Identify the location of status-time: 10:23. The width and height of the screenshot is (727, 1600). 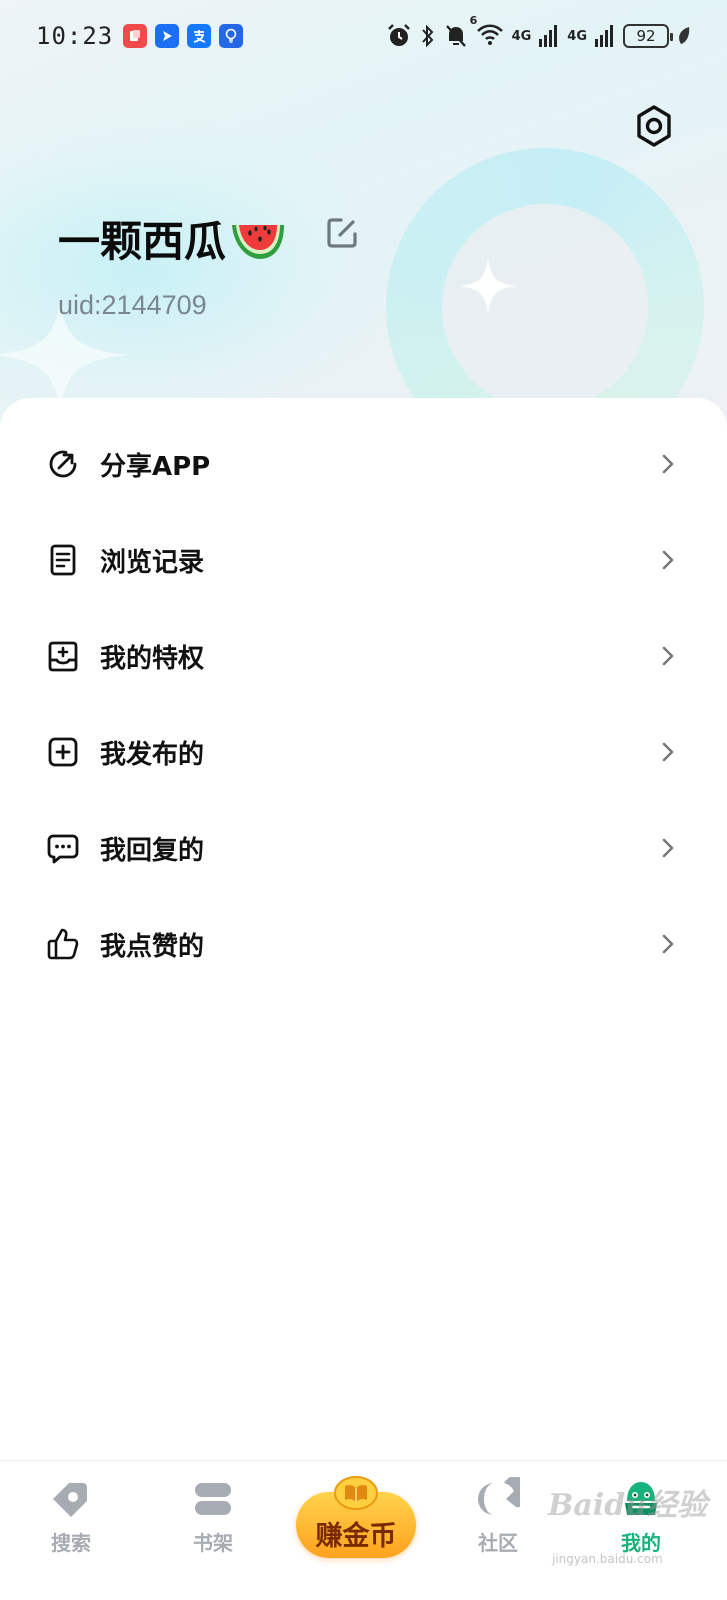
(75, 36).